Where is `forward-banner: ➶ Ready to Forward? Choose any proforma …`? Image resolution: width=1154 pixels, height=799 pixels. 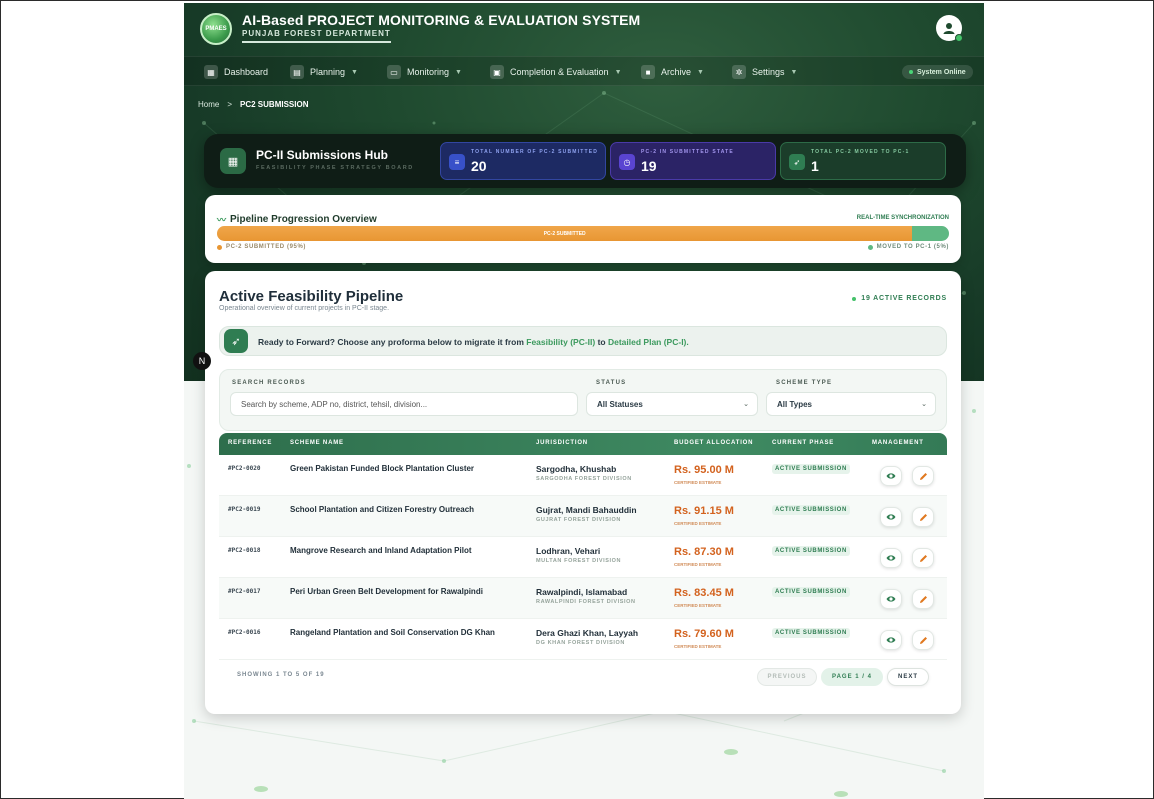
forward-banner: ➶ Ready to Forward? Choose any proforma … is located at coordinates (583, 341).